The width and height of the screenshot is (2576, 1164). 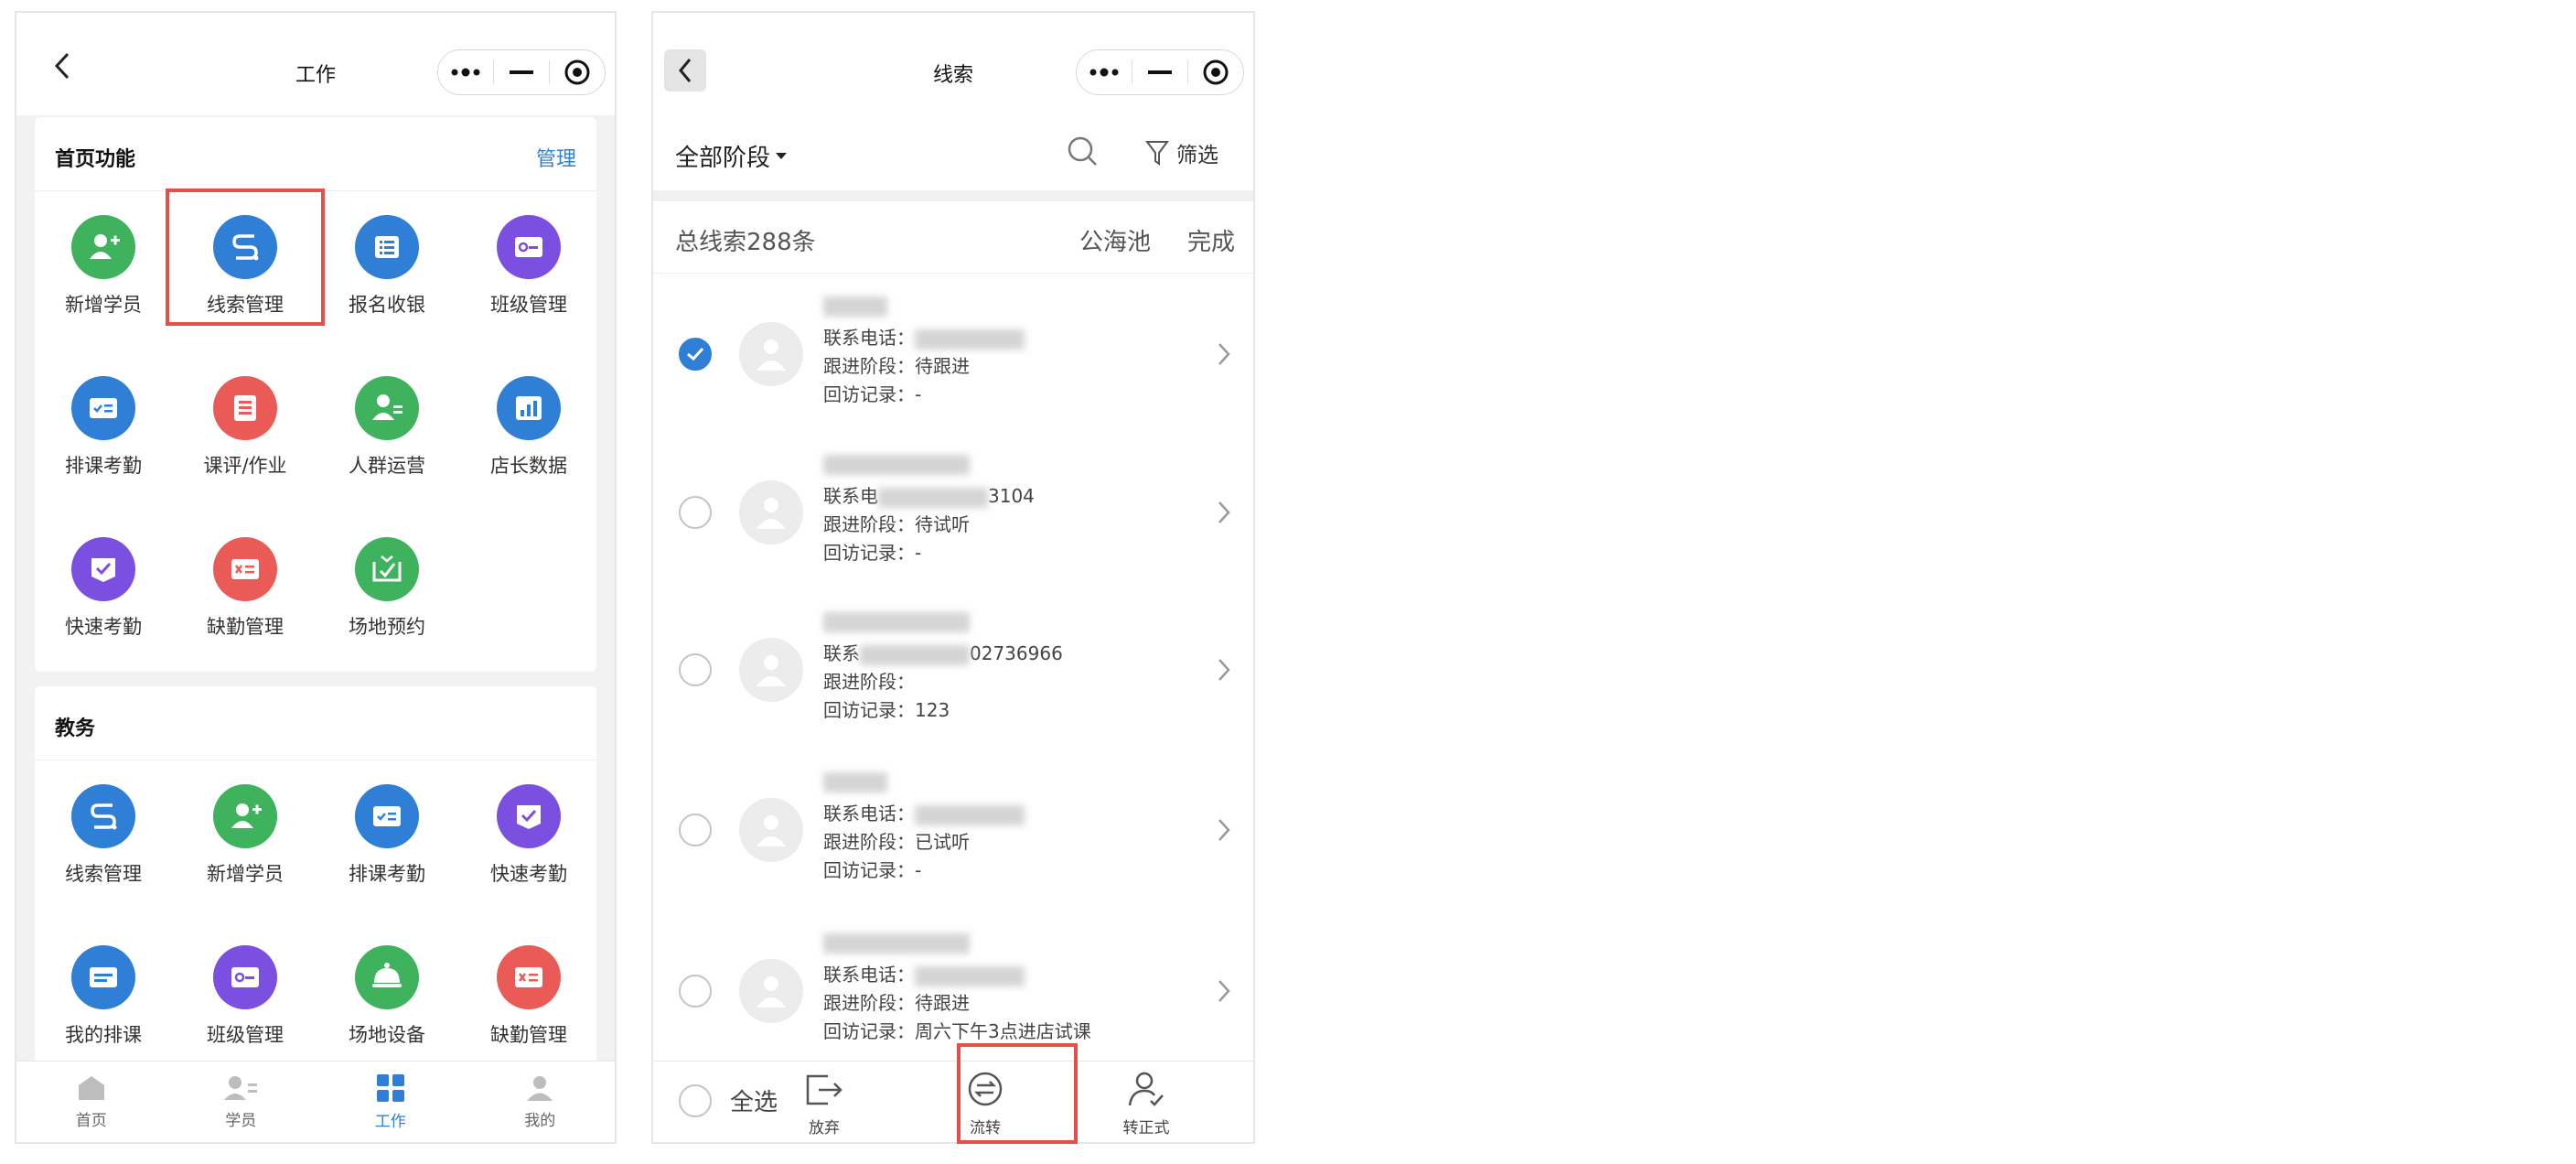 I want to click on filter-button: 筛选, so click(x=1181, y=152).